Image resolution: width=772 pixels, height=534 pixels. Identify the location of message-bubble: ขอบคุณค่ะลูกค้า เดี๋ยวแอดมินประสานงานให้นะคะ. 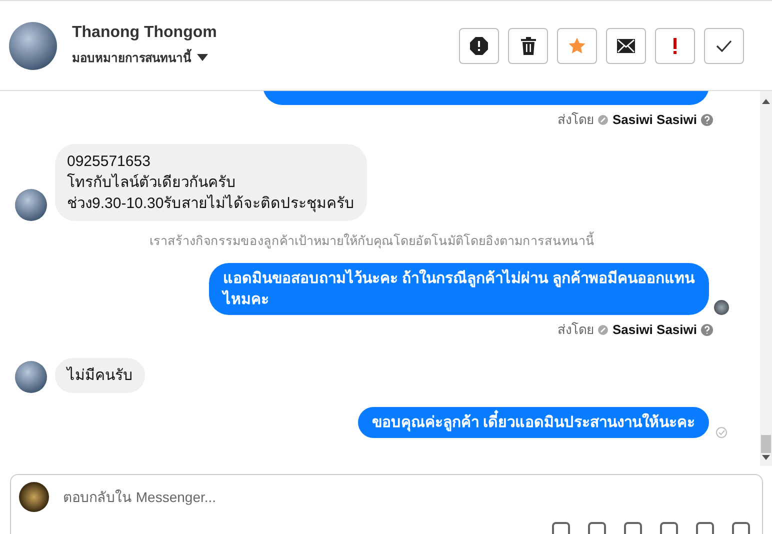
(533, 422).